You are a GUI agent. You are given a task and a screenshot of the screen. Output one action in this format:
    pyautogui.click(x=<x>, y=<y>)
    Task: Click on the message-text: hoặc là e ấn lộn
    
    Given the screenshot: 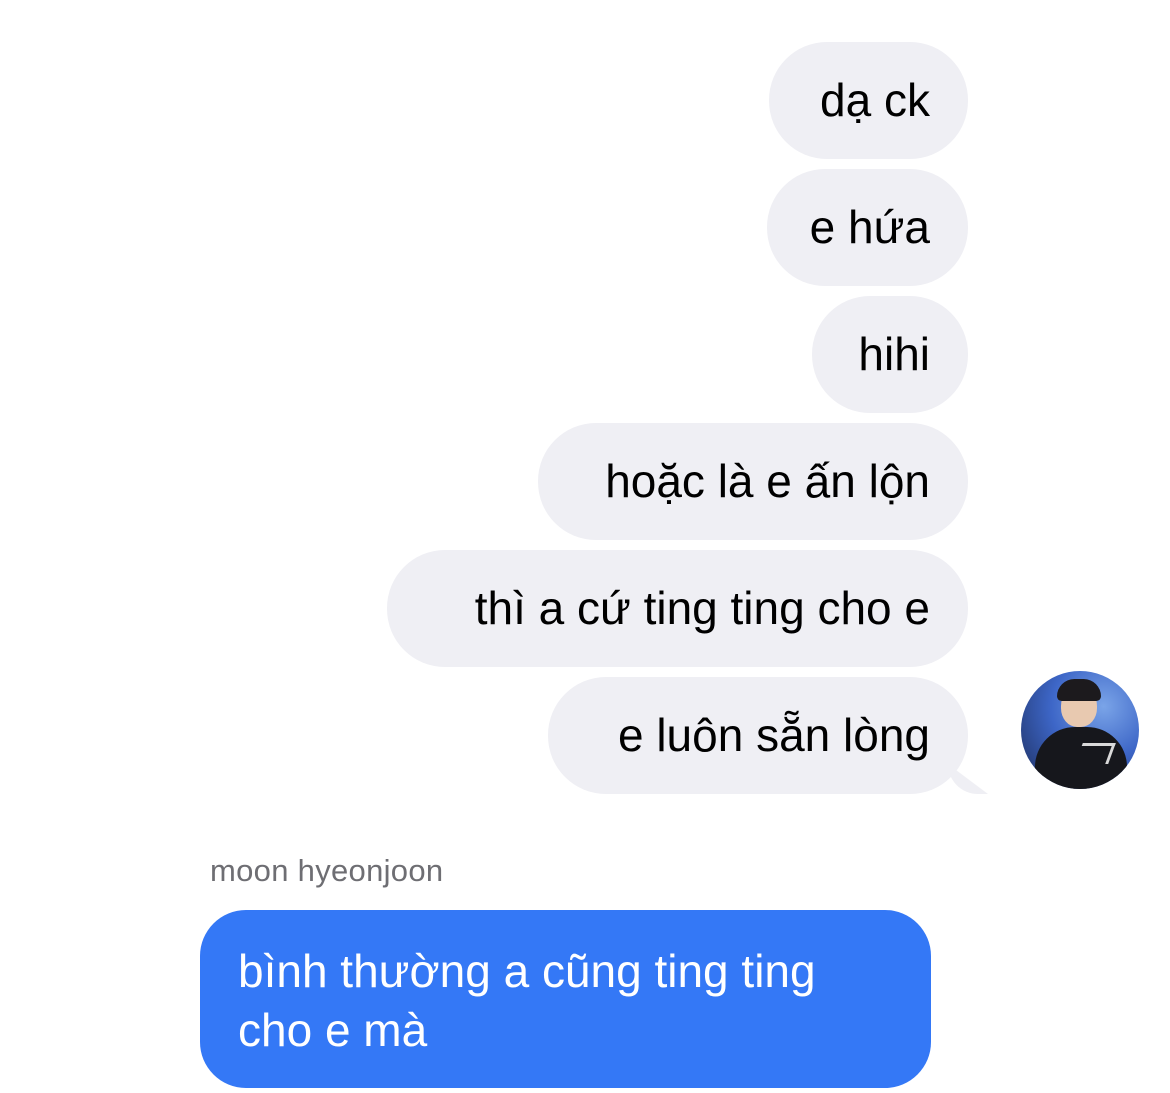 What is the action you would take?
    pyautogui.click(x=767, y=481)
    